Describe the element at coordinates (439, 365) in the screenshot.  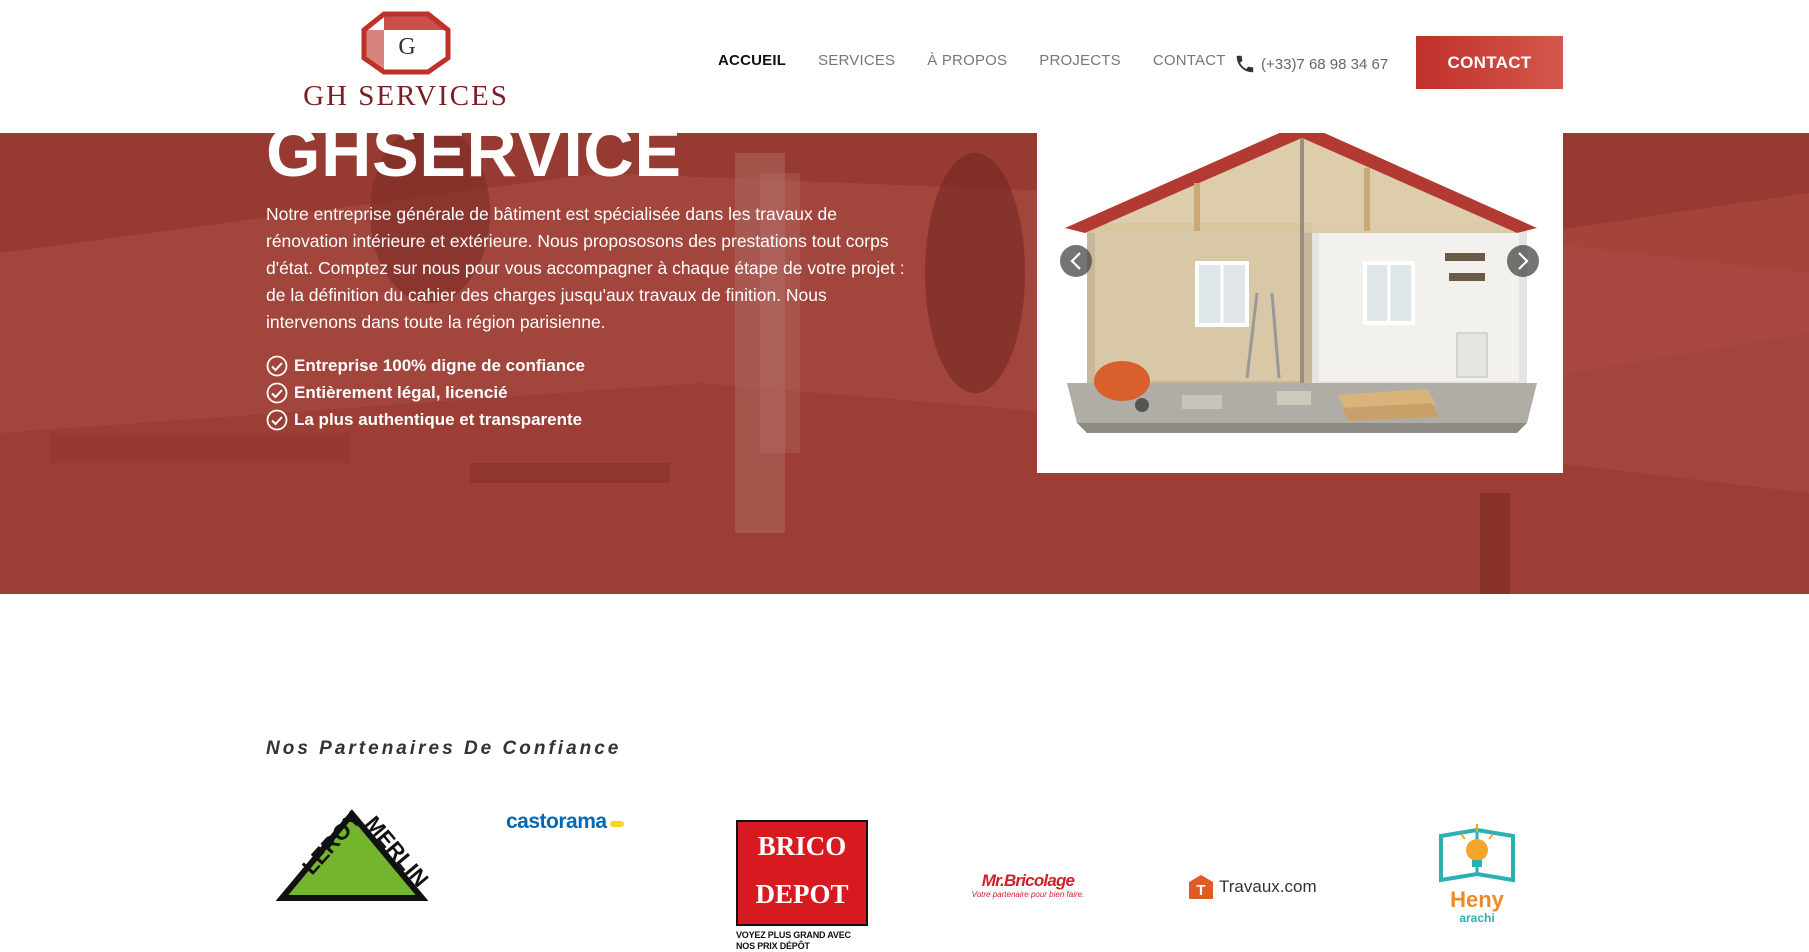
I see `feature-label: Entreprise 100% digne de confiance` at that location.